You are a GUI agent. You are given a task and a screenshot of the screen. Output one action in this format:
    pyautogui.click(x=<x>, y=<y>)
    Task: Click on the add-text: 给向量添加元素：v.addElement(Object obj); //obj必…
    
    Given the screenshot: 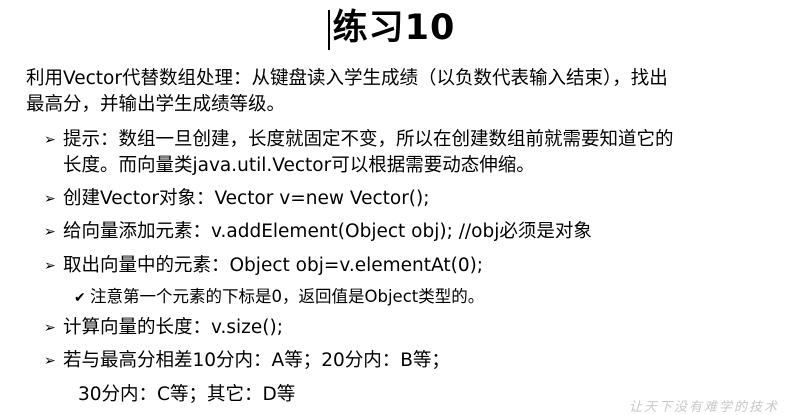 What is the action you would take?
    pyautogui.click(x=327, y=231)
    